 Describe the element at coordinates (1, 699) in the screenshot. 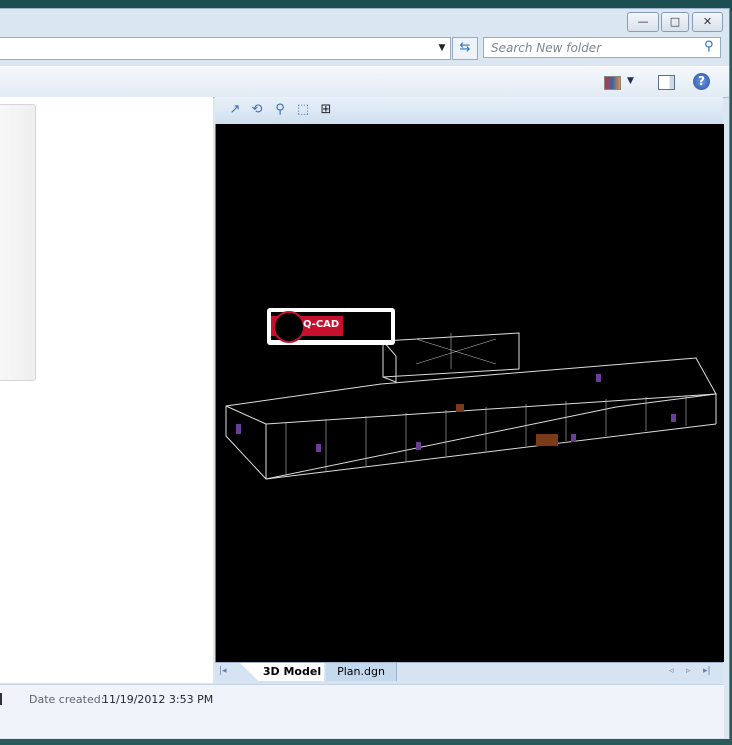

I see `file-icon-edge` at that location.